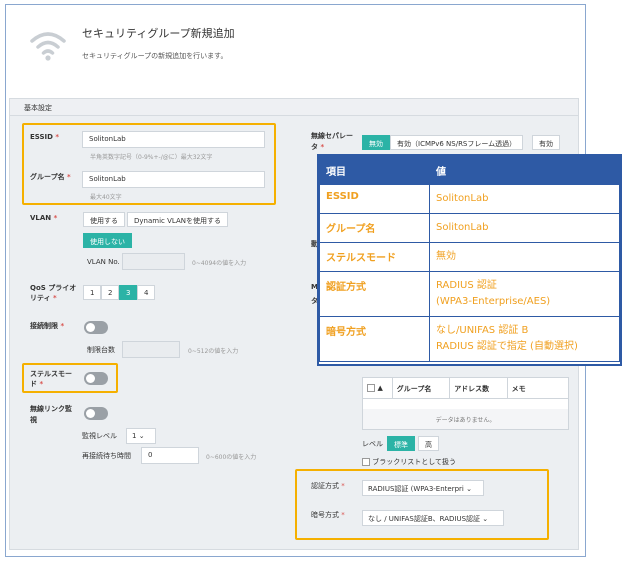  Describe the element at coordinates (99, 436) in the screenshot. I see `monitor-level-label: 監視レベル` at that location.